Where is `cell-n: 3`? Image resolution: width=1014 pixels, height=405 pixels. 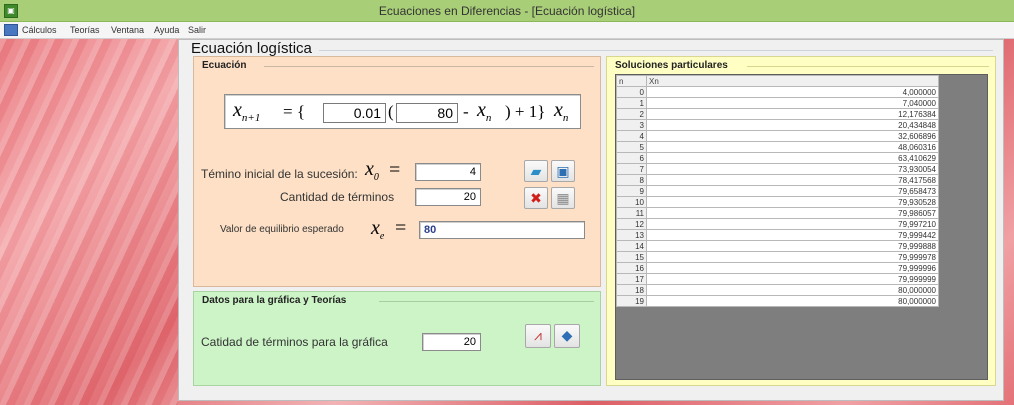
cell-n: 3 is located at coordinates (631, 125).